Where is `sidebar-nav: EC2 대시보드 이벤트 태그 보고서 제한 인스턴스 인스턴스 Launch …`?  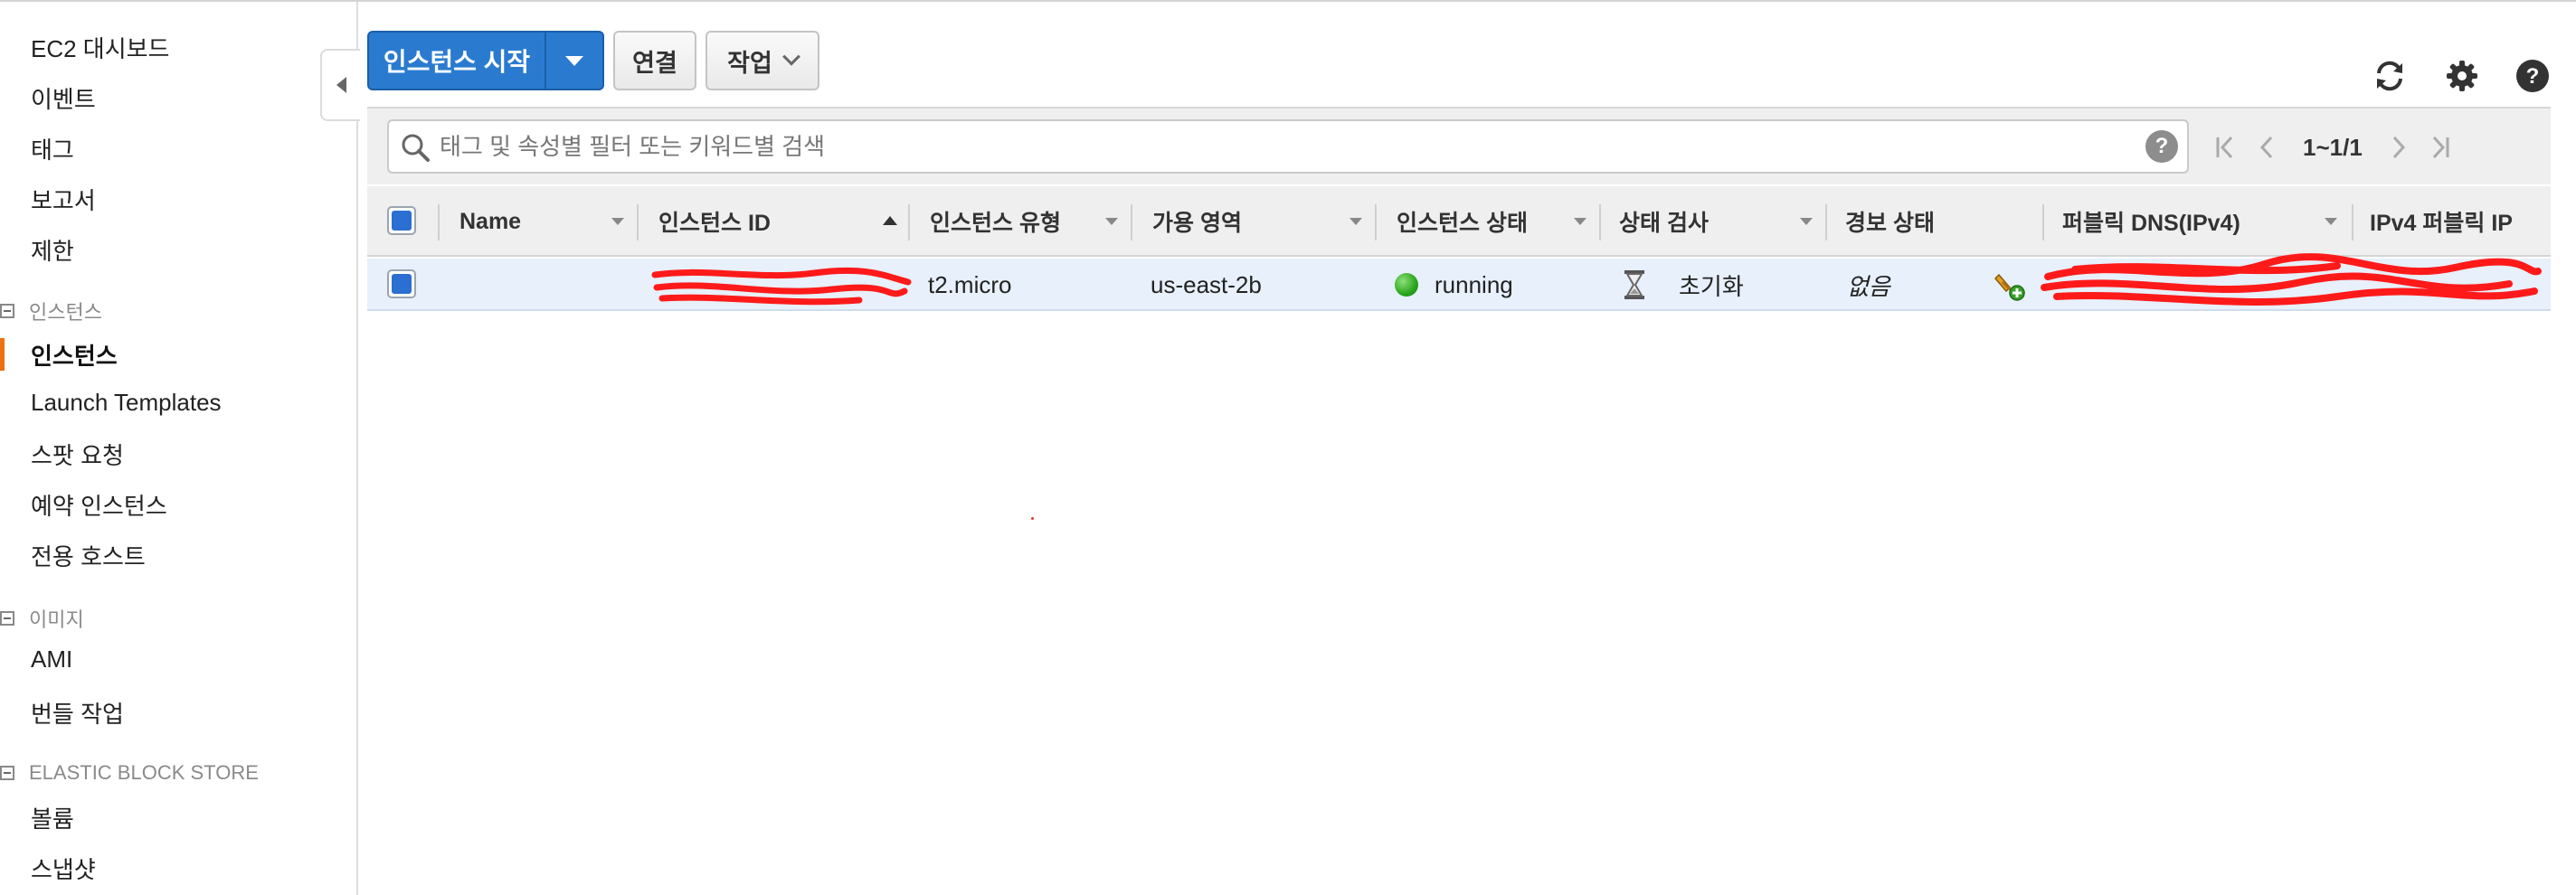 sidebar-nav: EC2 대시보드 이벤트 태그 보고서 제한 인스턴스 인스턴스 Launch … is located at coordinates (179, 449).